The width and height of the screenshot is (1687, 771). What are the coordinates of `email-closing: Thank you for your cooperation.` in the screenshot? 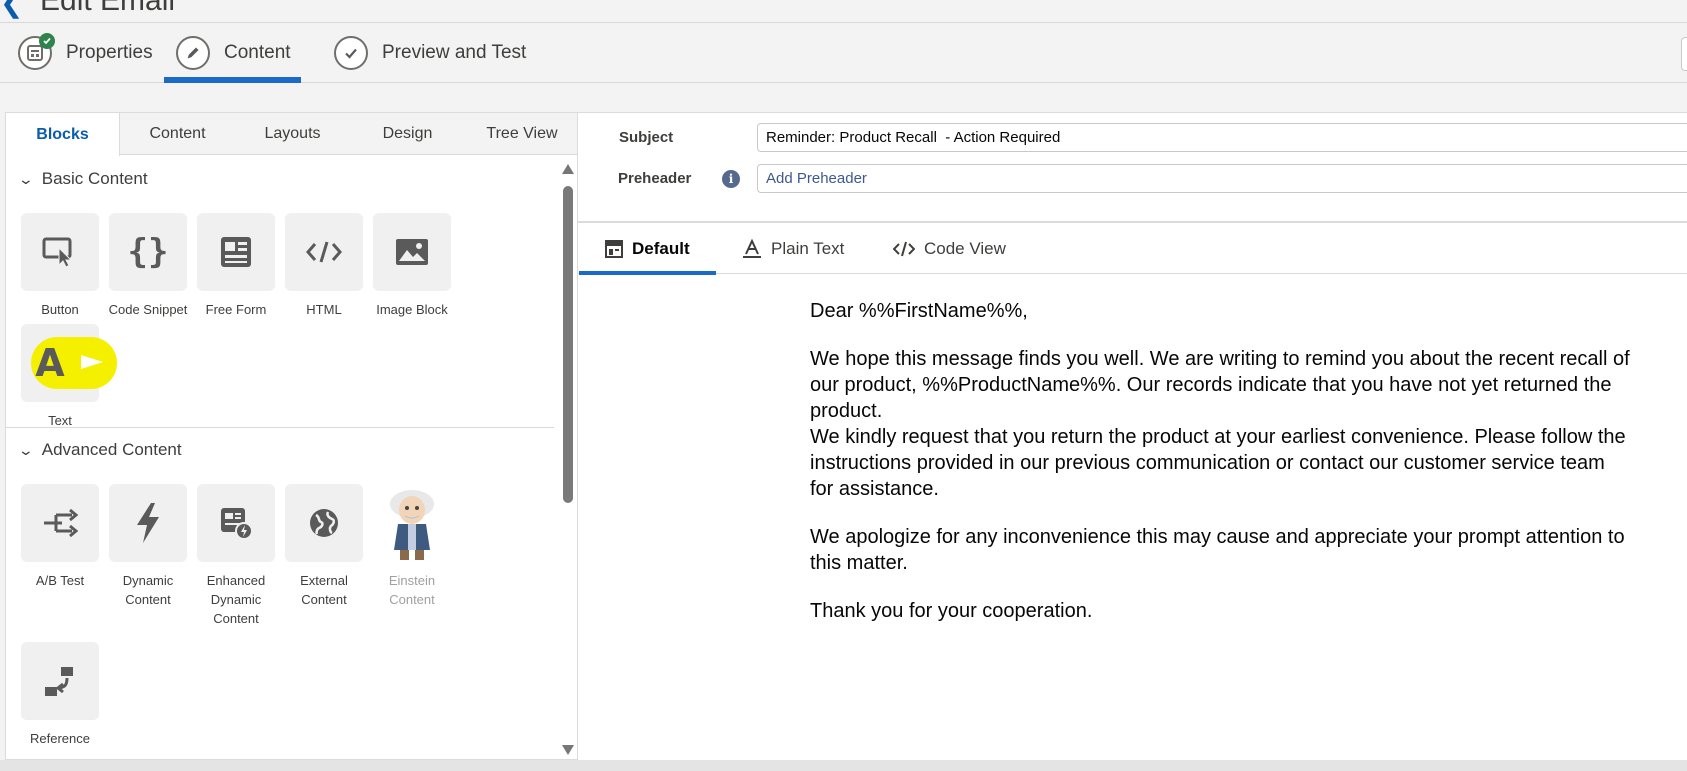 It's located at (951, 611).